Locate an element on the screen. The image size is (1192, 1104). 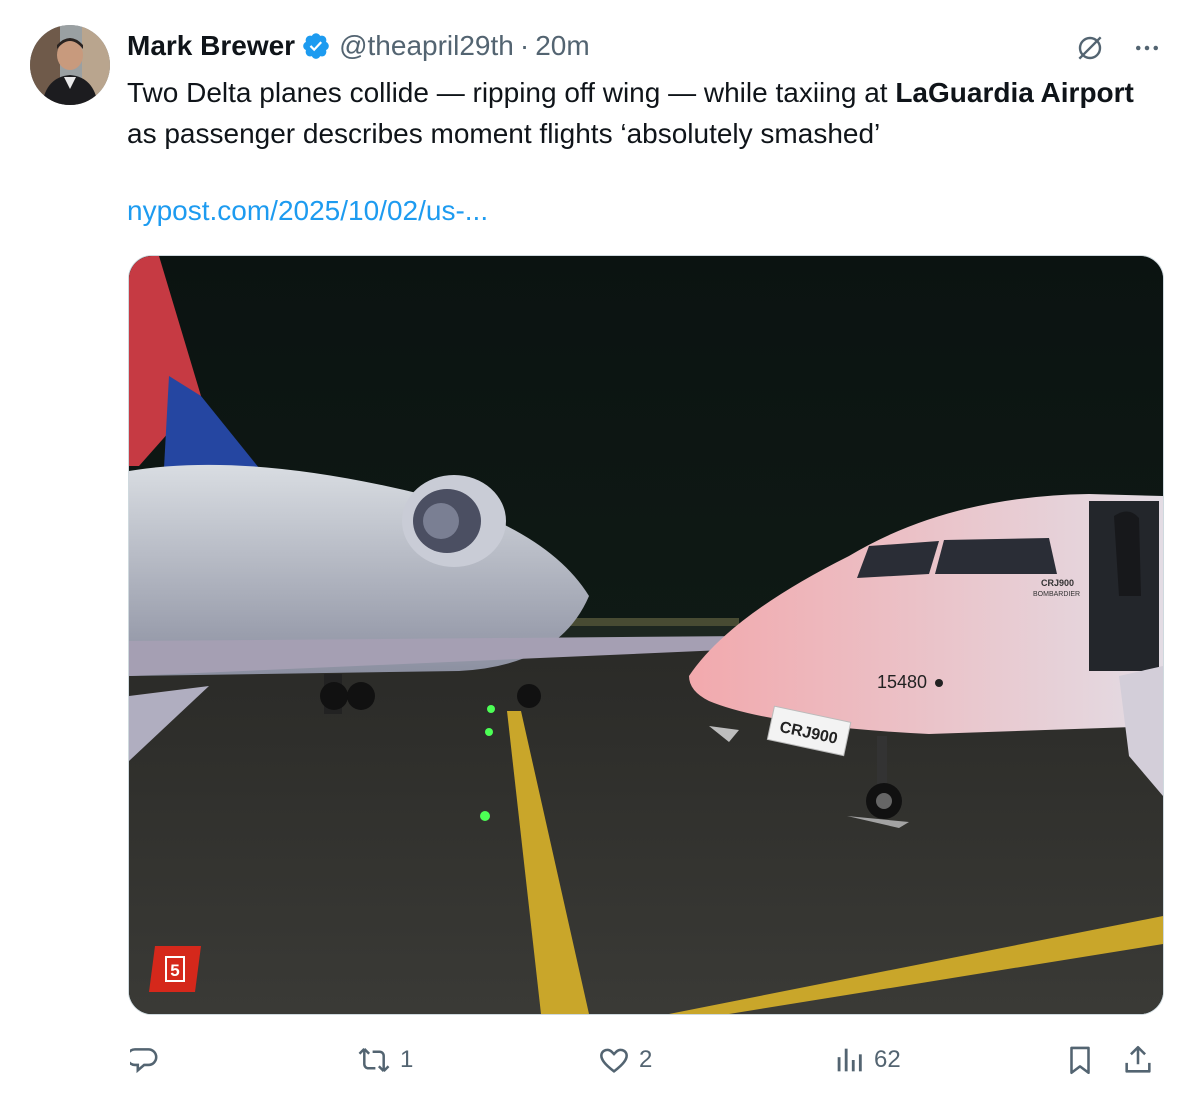
timestamp: 20m is located at coordinates (562, 46).